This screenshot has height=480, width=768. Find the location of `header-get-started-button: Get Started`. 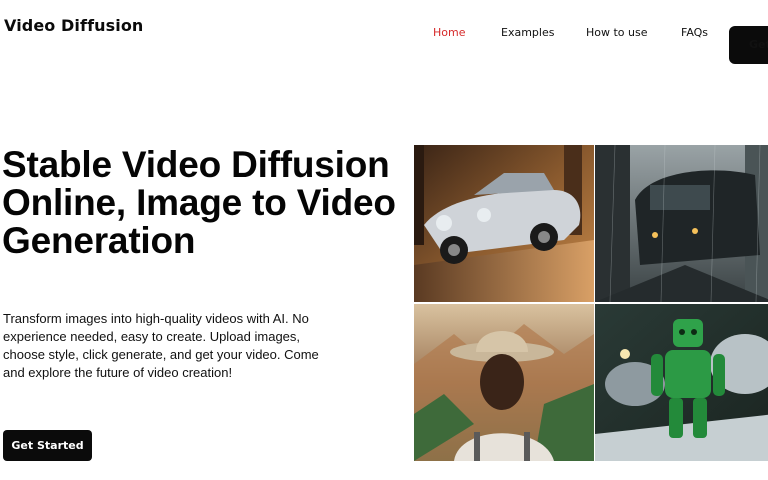

header-get-started-button: Get Started is located at coordinates (748, 45).